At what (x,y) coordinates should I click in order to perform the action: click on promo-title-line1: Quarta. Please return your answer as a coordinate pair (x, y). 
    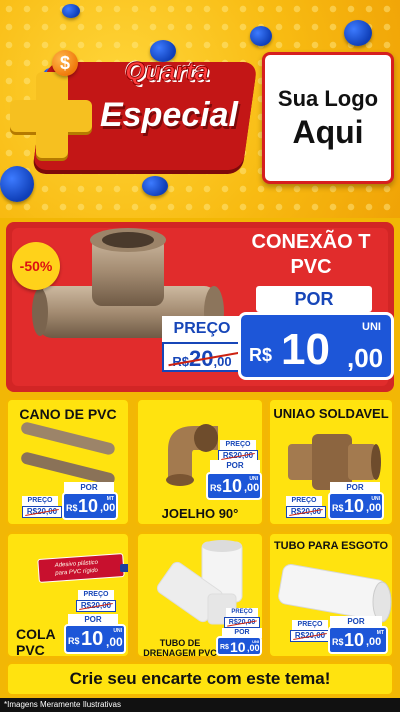
    Looking at the image, I should click on (167, 71).